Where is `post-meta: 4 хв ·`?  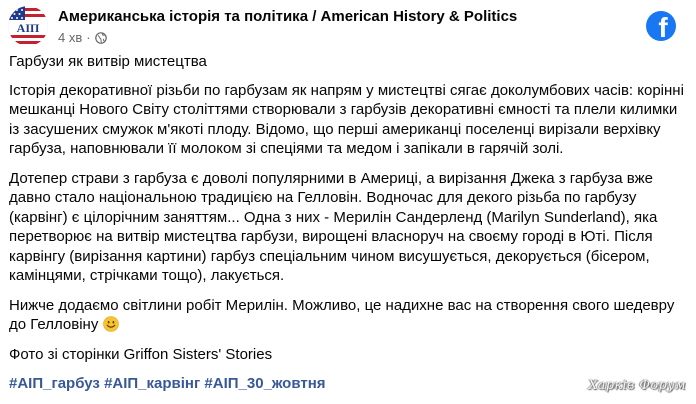
post-meta: 4 хв · is located at coordinates (82, 37).